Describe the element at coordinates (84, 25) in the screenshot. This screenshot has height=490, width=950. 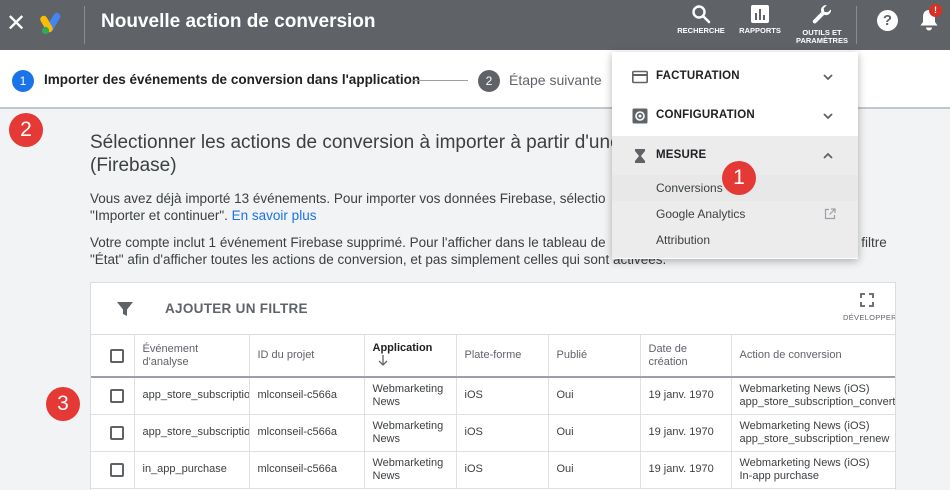
I see `topbar-divider` at that location.